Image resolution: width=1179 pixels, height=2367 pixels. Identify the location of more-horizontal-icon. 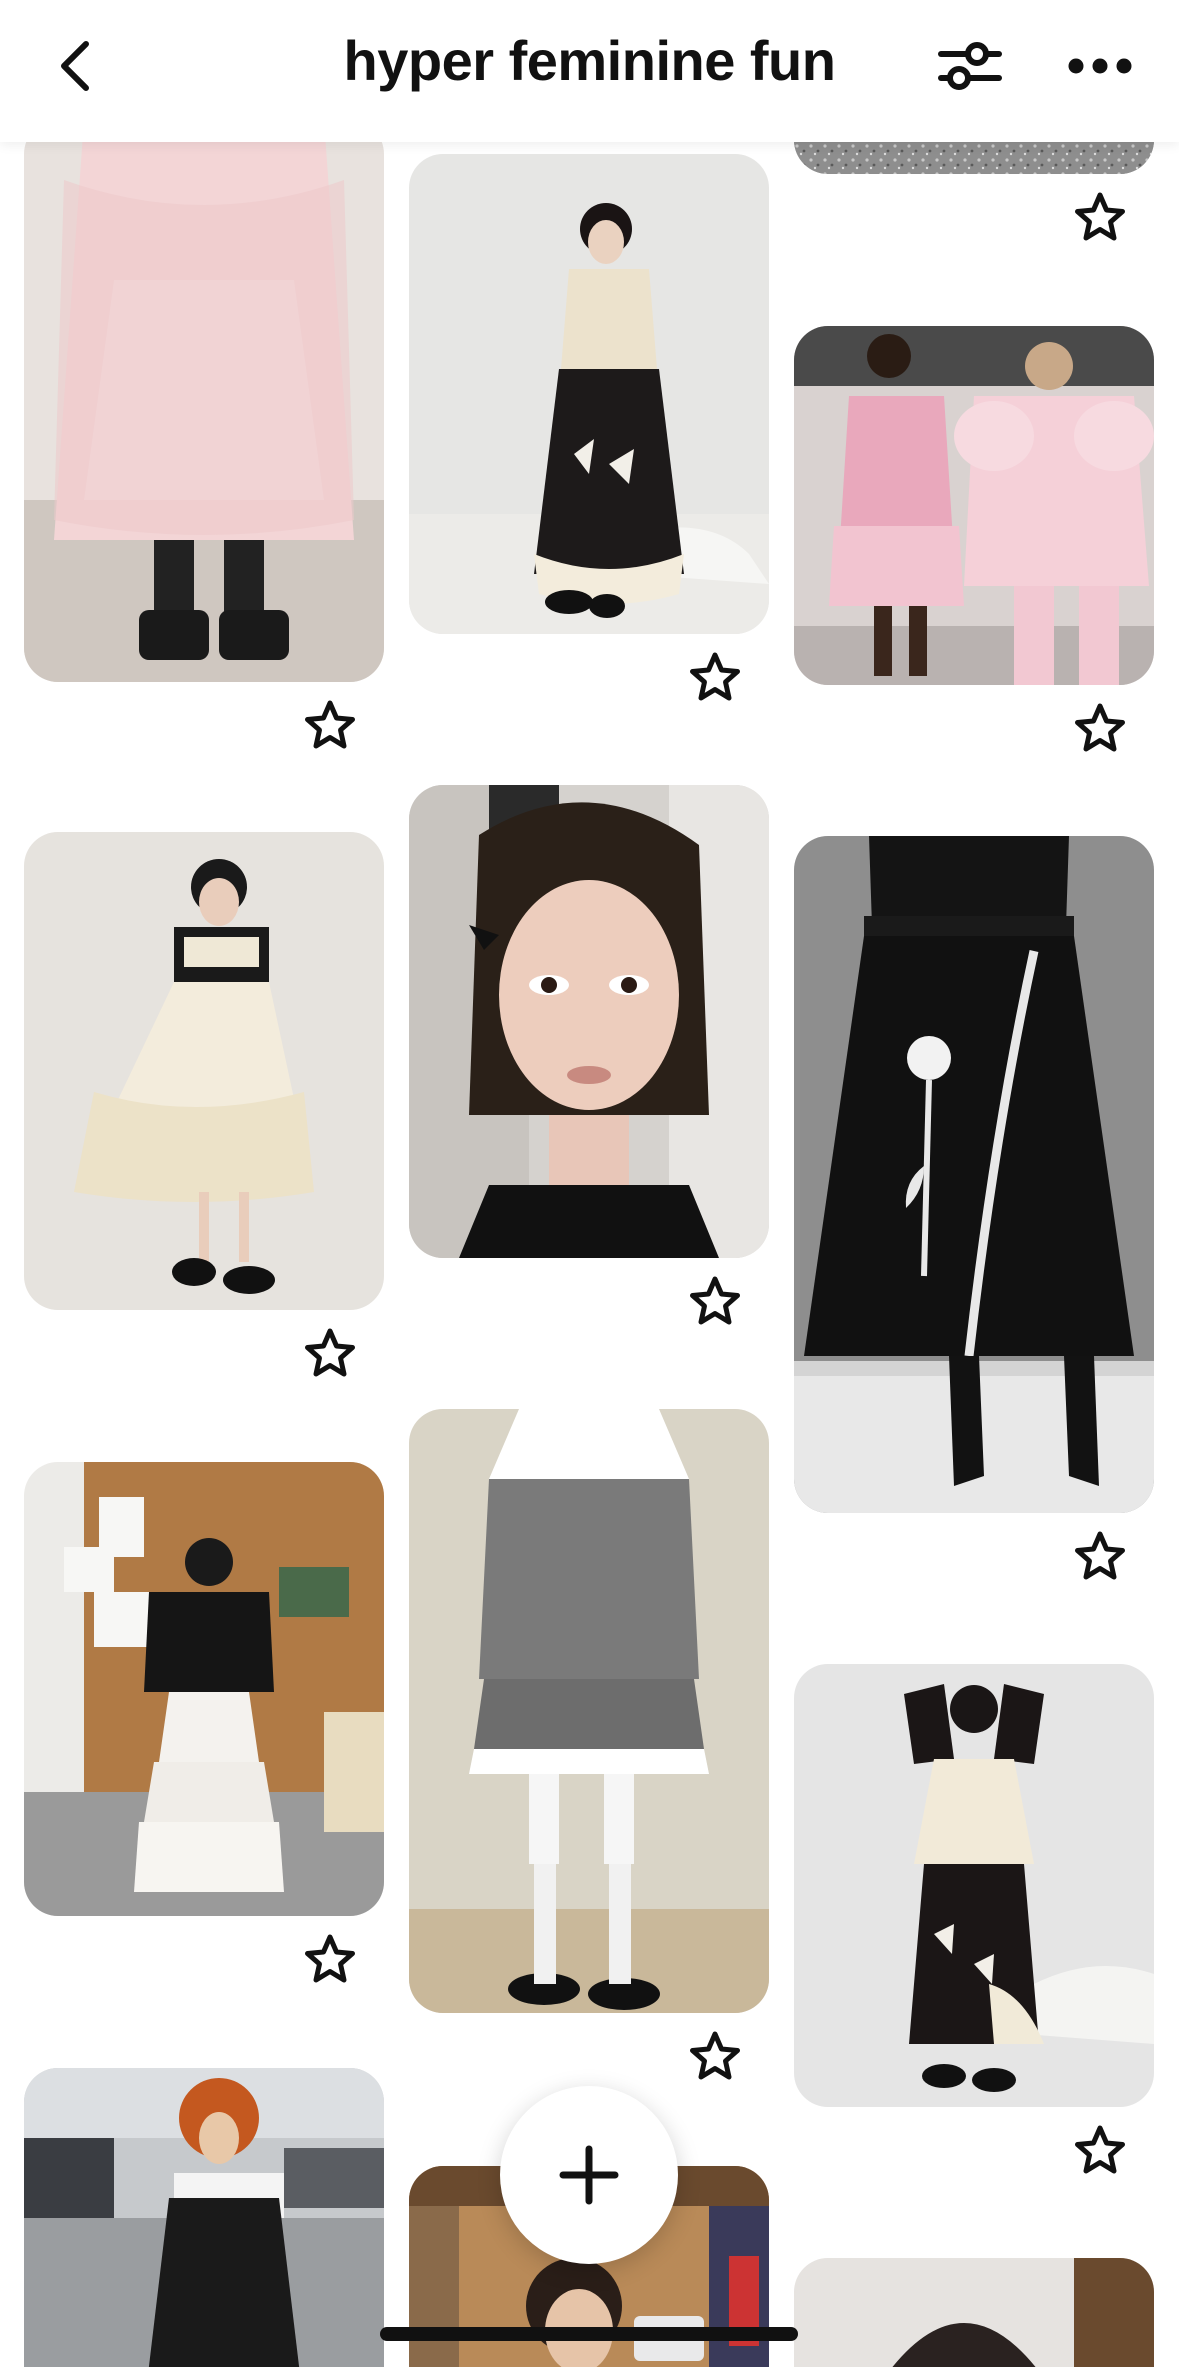
(1100, 66).